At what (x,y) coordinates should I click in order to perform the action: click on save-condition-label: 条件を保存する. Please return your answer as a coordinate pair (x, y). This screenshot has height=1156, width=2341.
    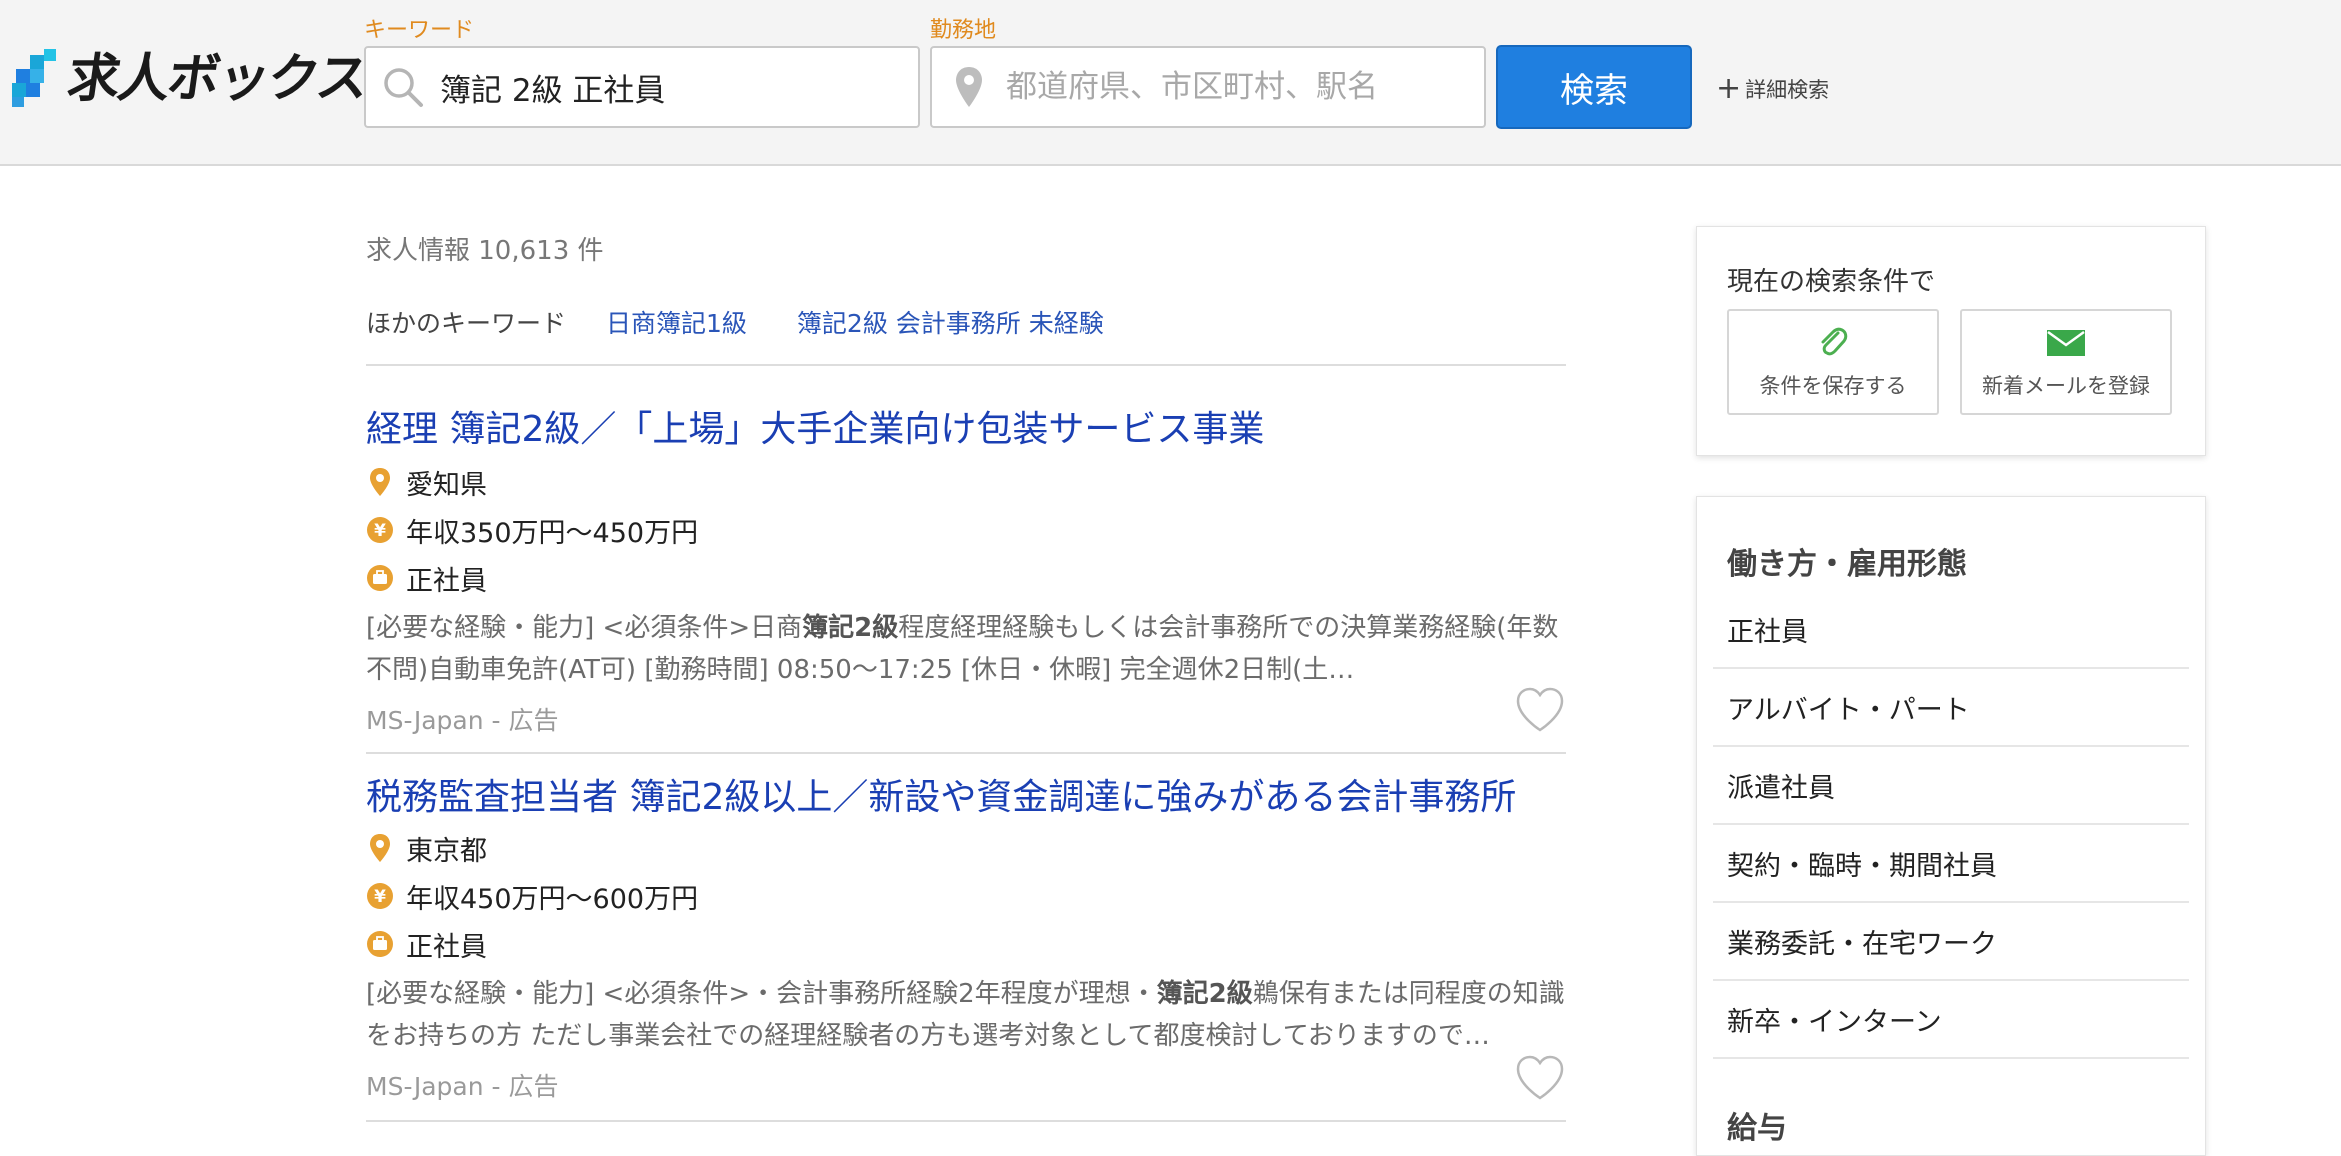
    Looking at the image, I should click on (1833, 386).